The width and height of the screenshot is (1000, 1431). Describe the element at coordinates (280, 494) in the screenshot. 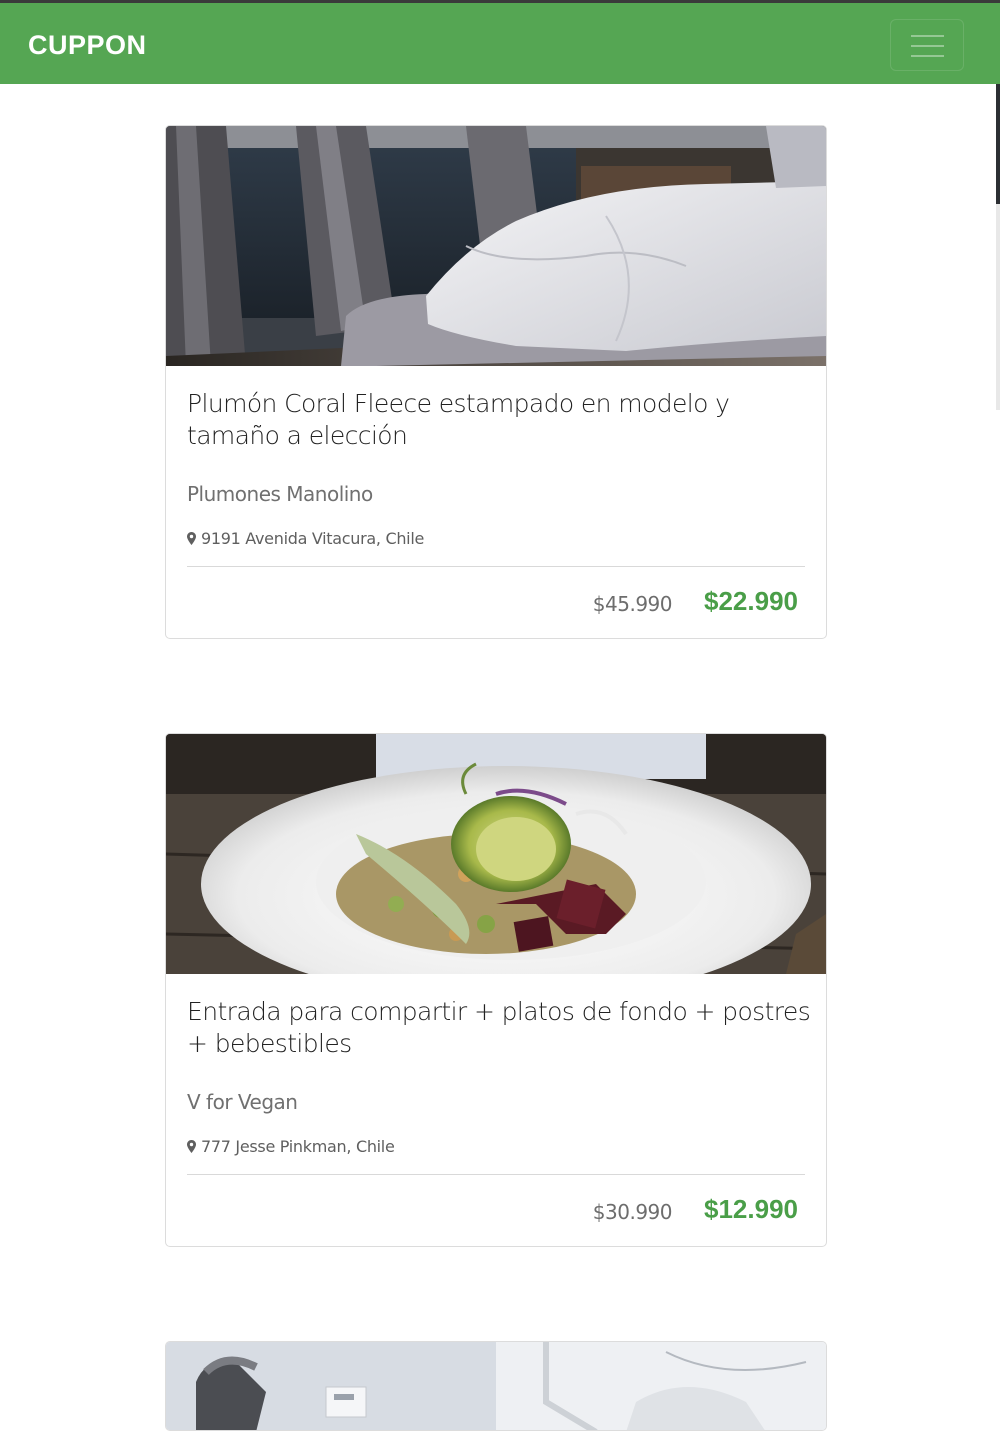

I see `merchant-name: Plumones Manolino` at that location.